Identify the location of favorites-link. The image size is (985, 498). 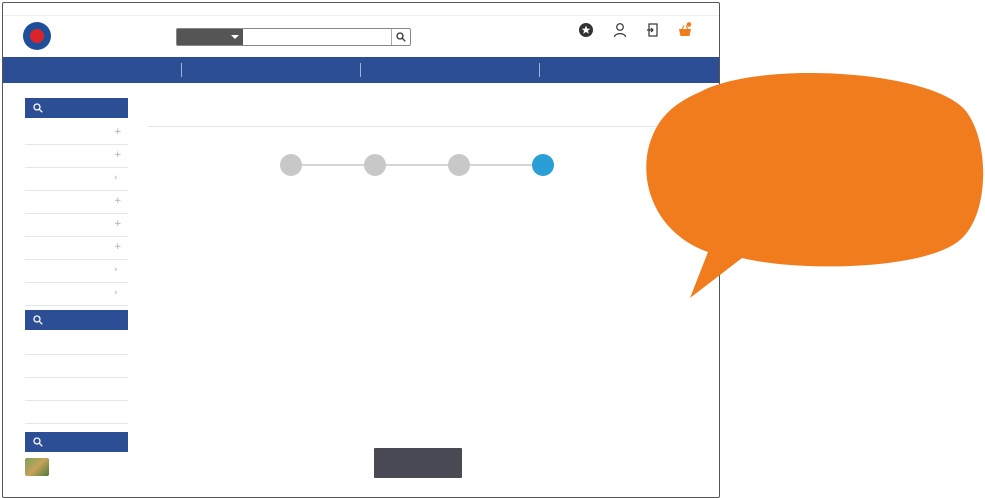
(586, 38).